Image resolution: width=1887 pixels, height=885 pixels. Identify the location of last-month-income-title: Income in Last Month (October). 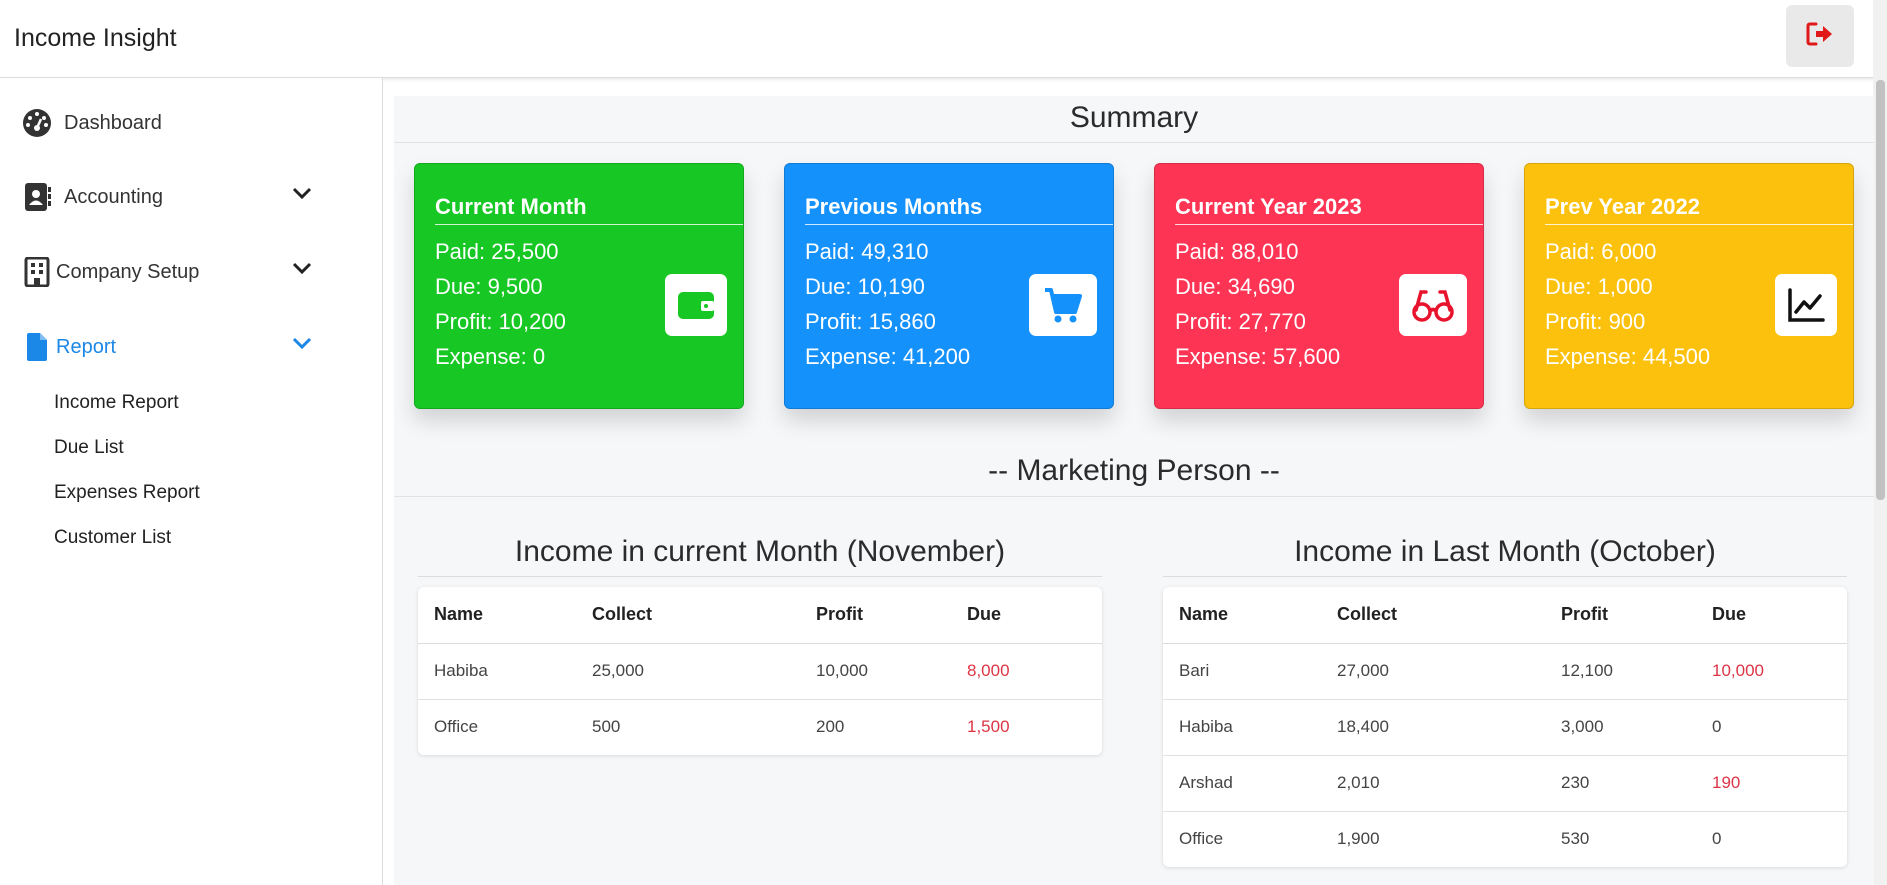
(1505, 551).